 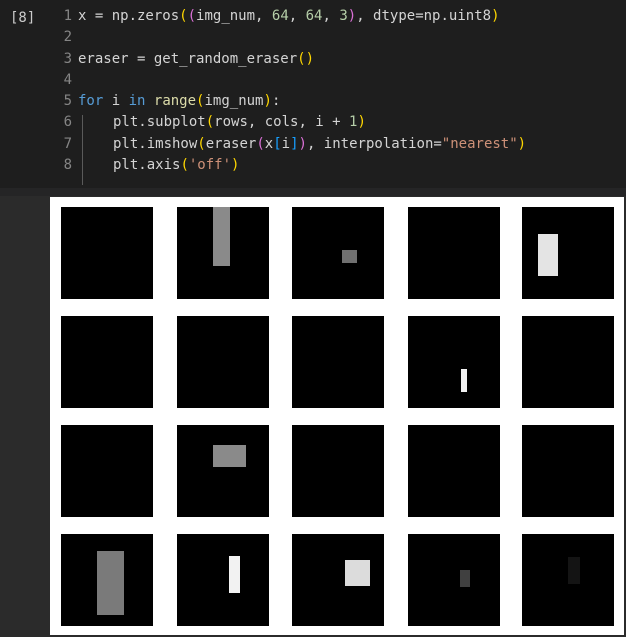 I want to click on line-number: 3, so click(x=67, y=58).